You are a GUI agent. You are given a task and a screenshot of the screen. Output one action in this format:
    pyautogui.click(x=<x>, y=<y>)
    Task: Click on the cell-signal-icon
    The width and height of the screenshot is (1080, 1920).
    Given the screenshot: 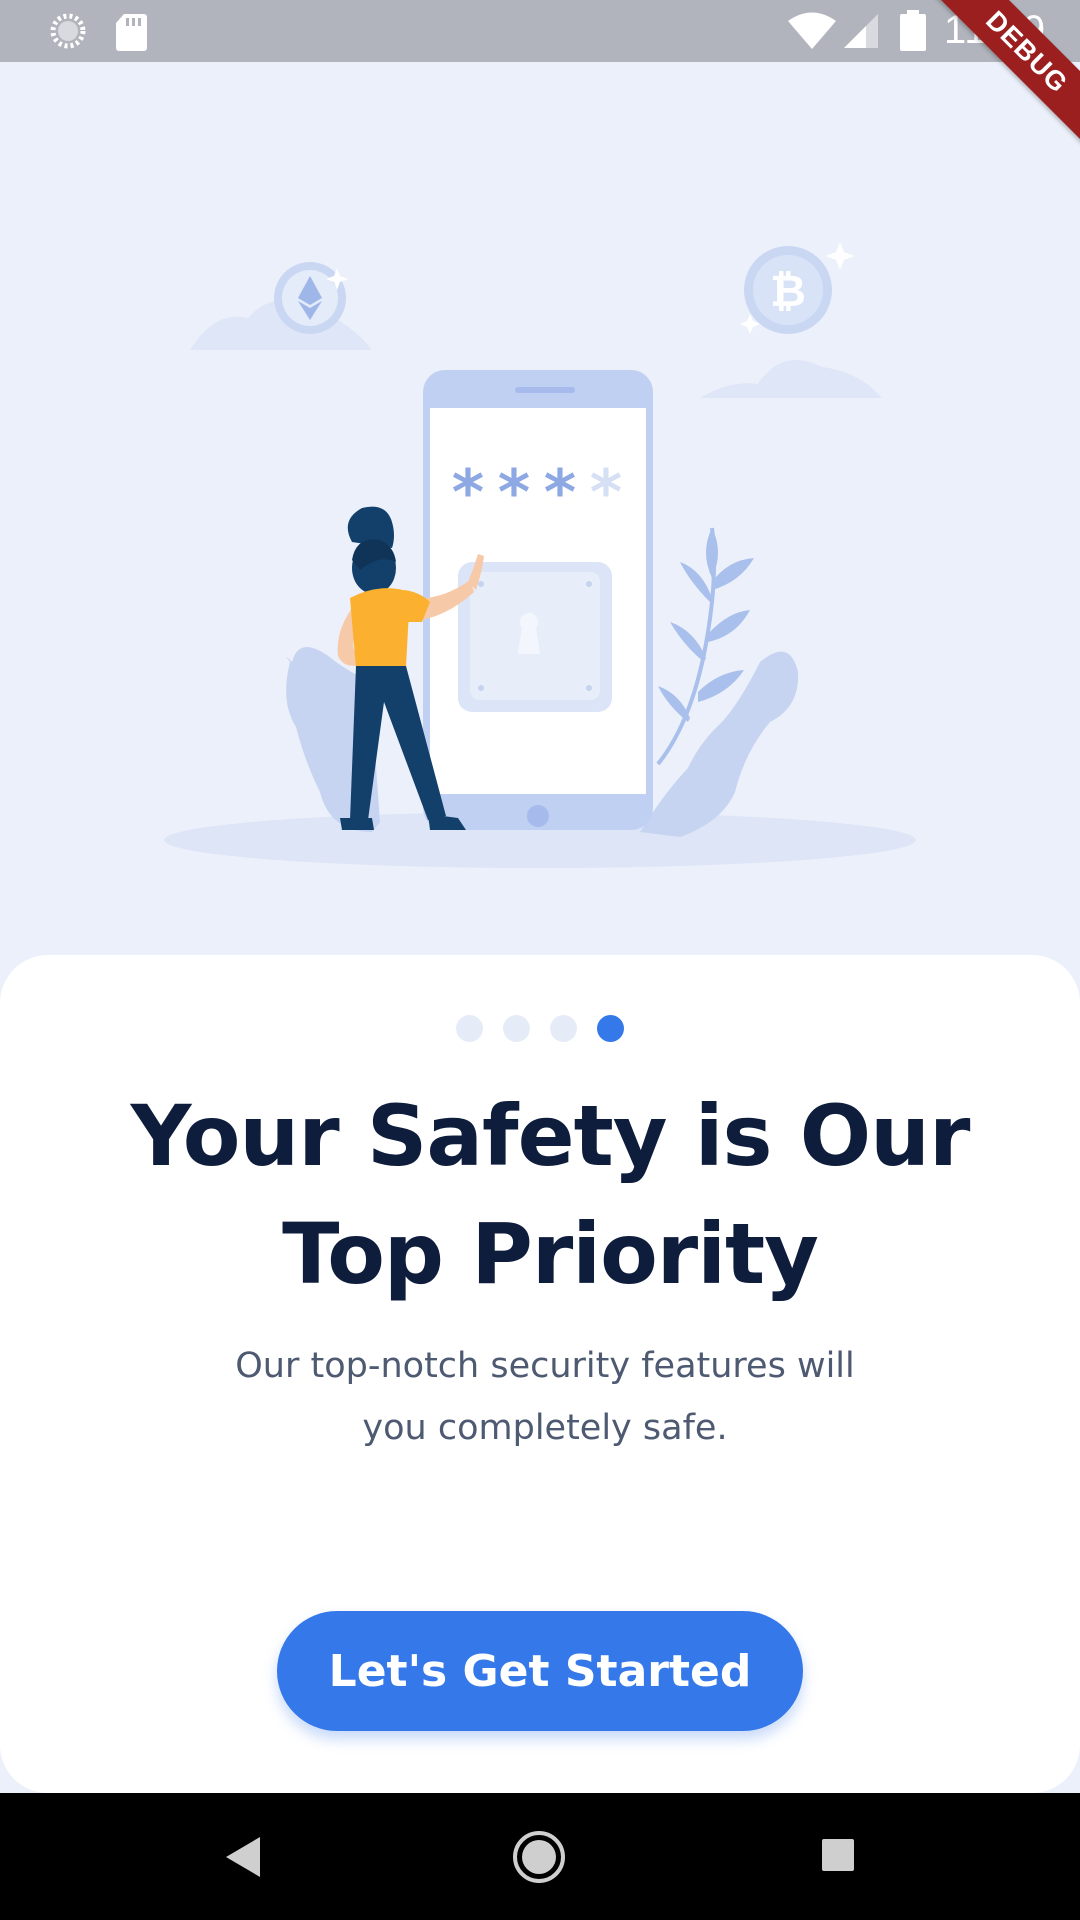 What is the action you would take?
    pyautogui.click(x=861, y=31)
    